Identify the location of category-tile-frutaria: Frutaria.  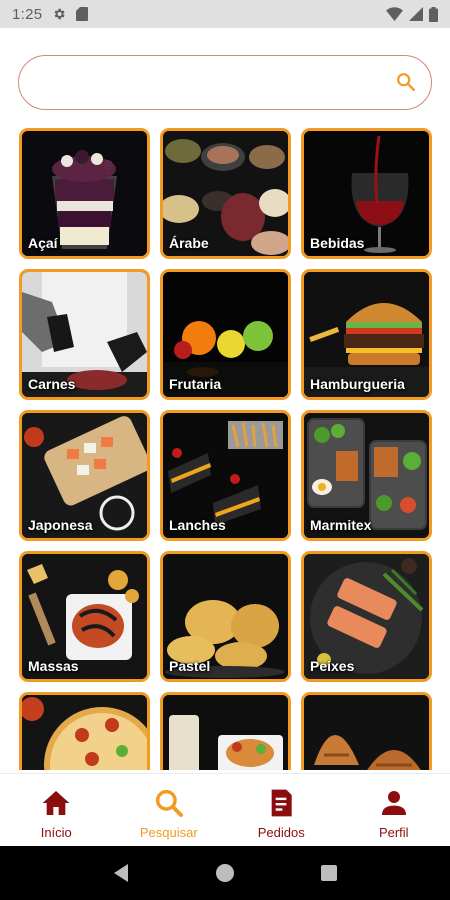
(225, 334).